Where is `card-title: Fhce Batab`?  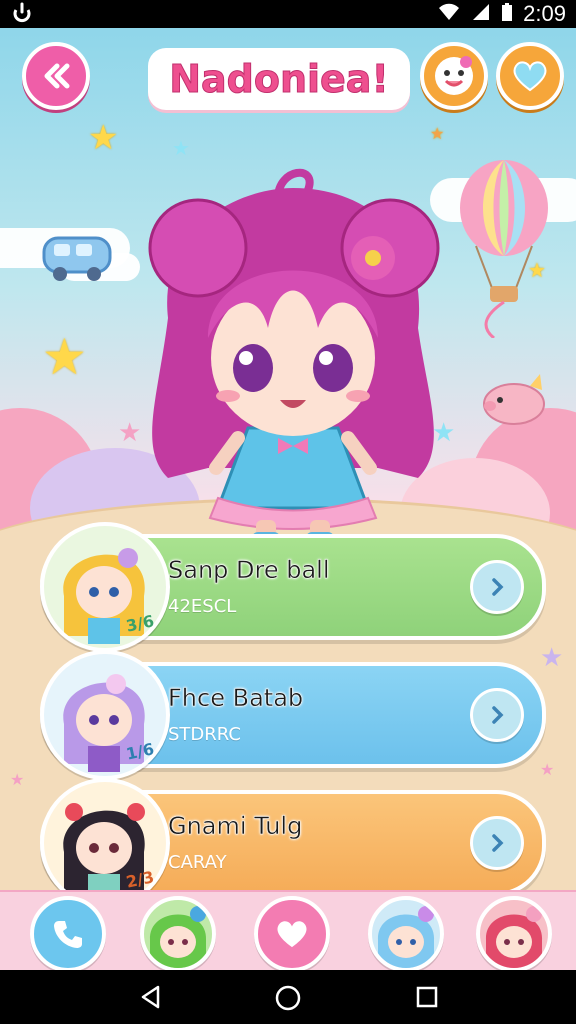 card-title: Fhce Batab is located at coordinates (236, 698).